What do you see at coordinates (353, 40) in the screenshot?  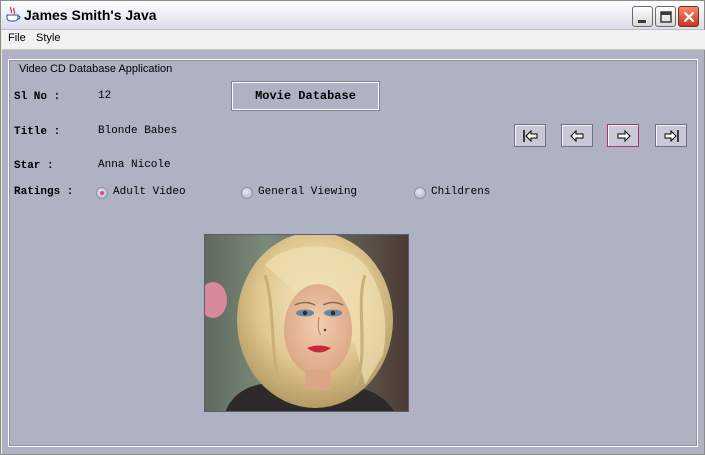 I see `menu-bar: File Style` at bounding box center [353, 40].